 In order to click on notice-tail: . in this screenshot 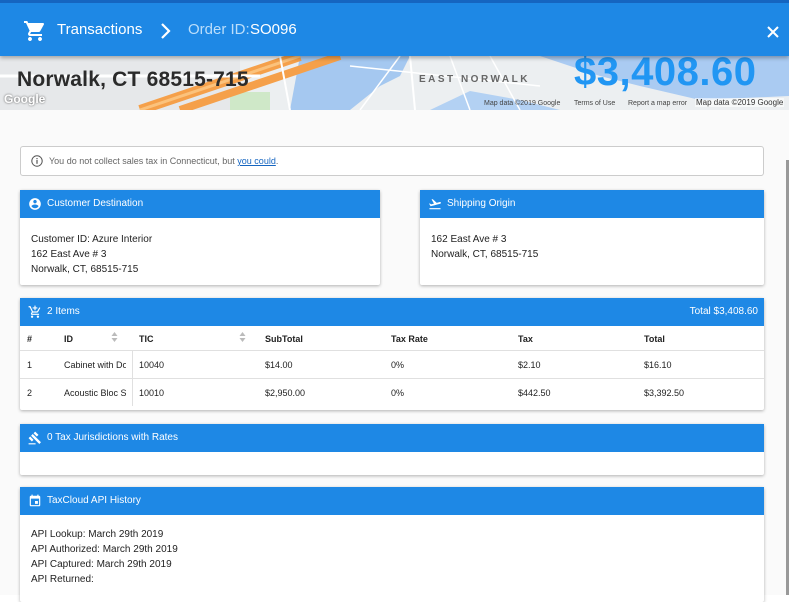, I will do `click(277, 161)`.